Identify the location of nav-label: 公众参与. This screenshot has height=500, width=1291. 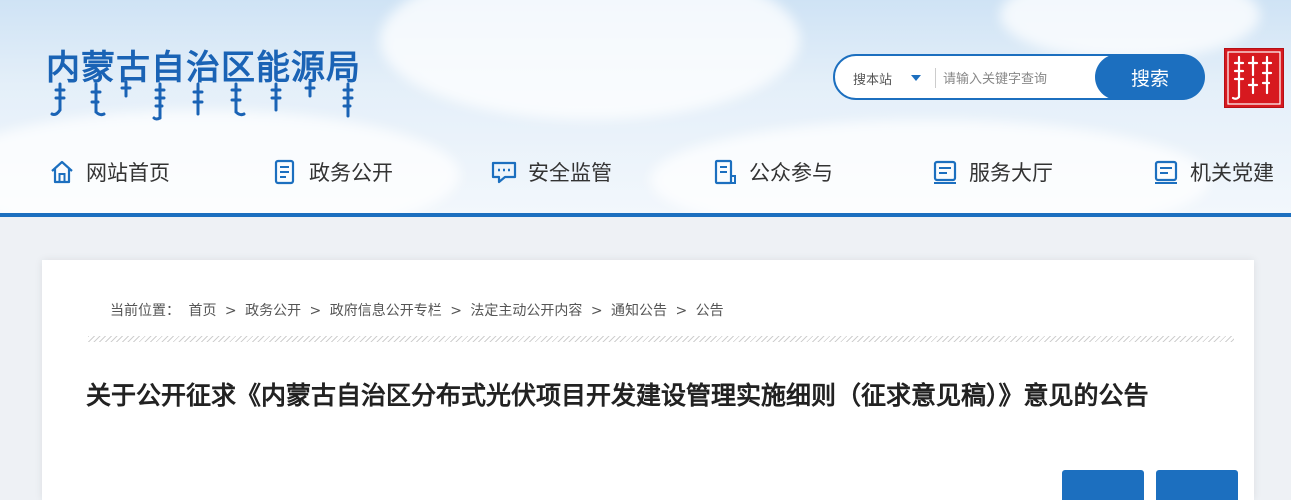
(791, 173).